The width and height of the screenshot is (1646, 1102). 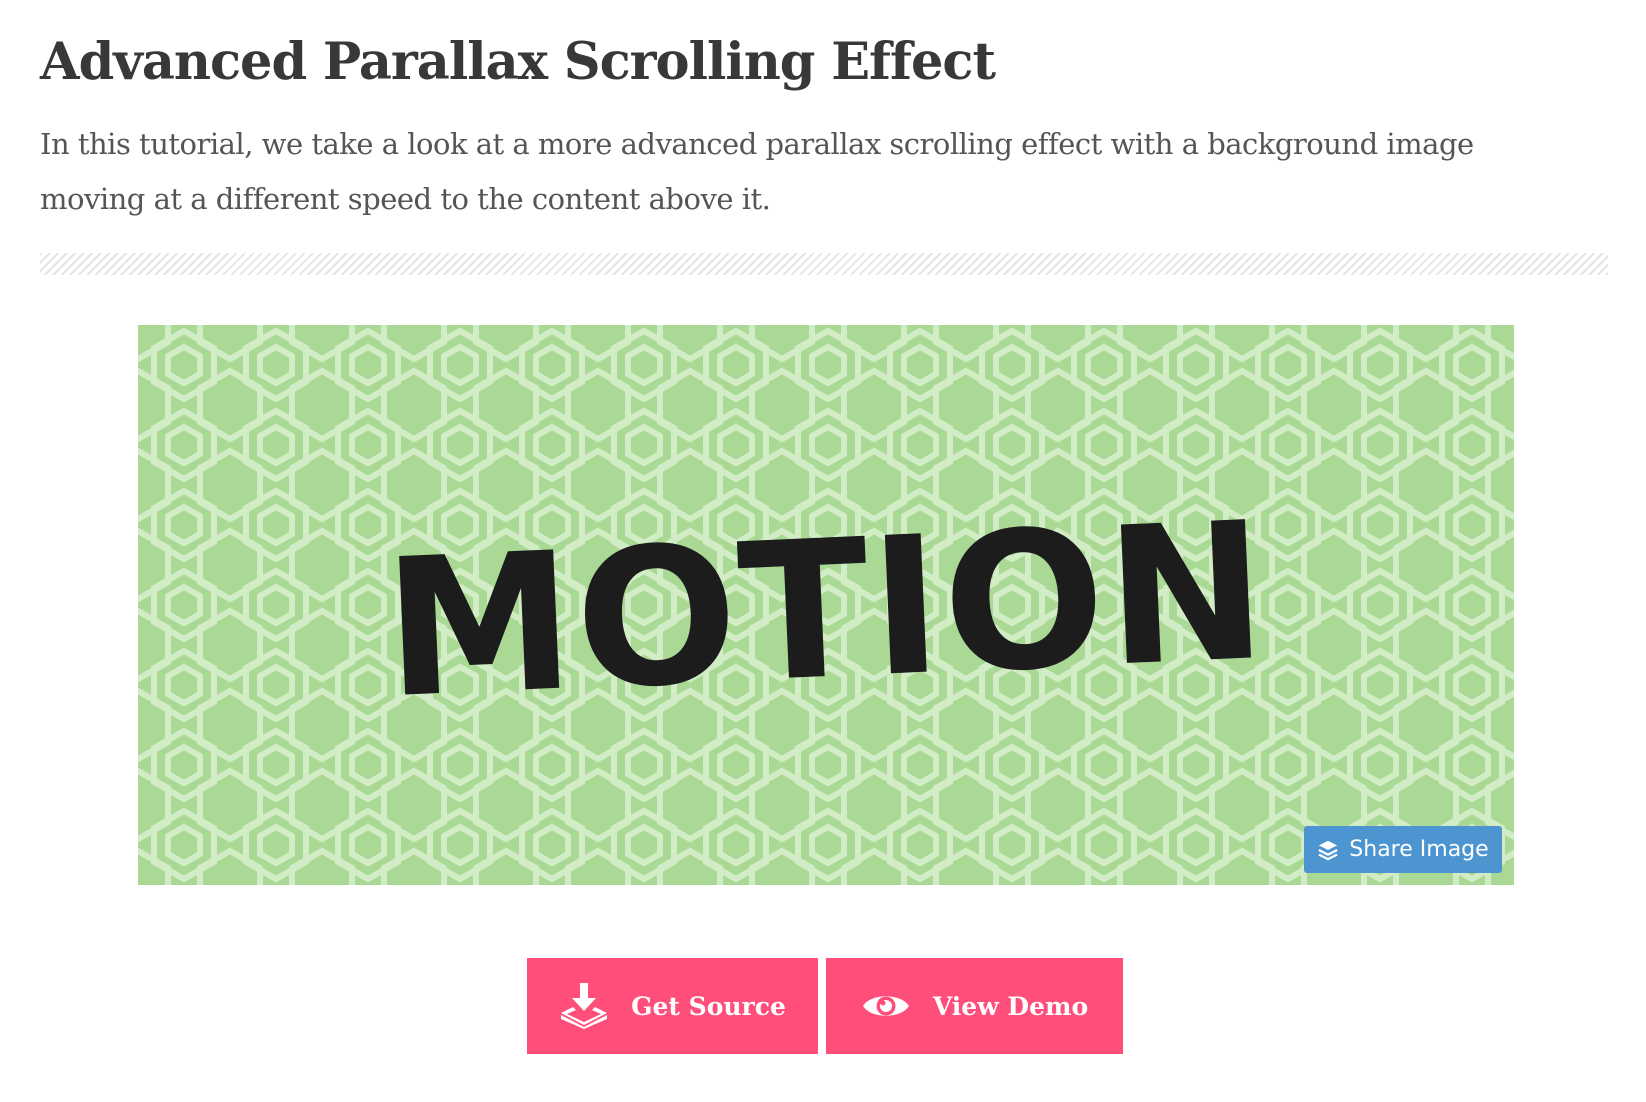 I want to click on share-image-label: Share Image, so click(x=1419, y=849).